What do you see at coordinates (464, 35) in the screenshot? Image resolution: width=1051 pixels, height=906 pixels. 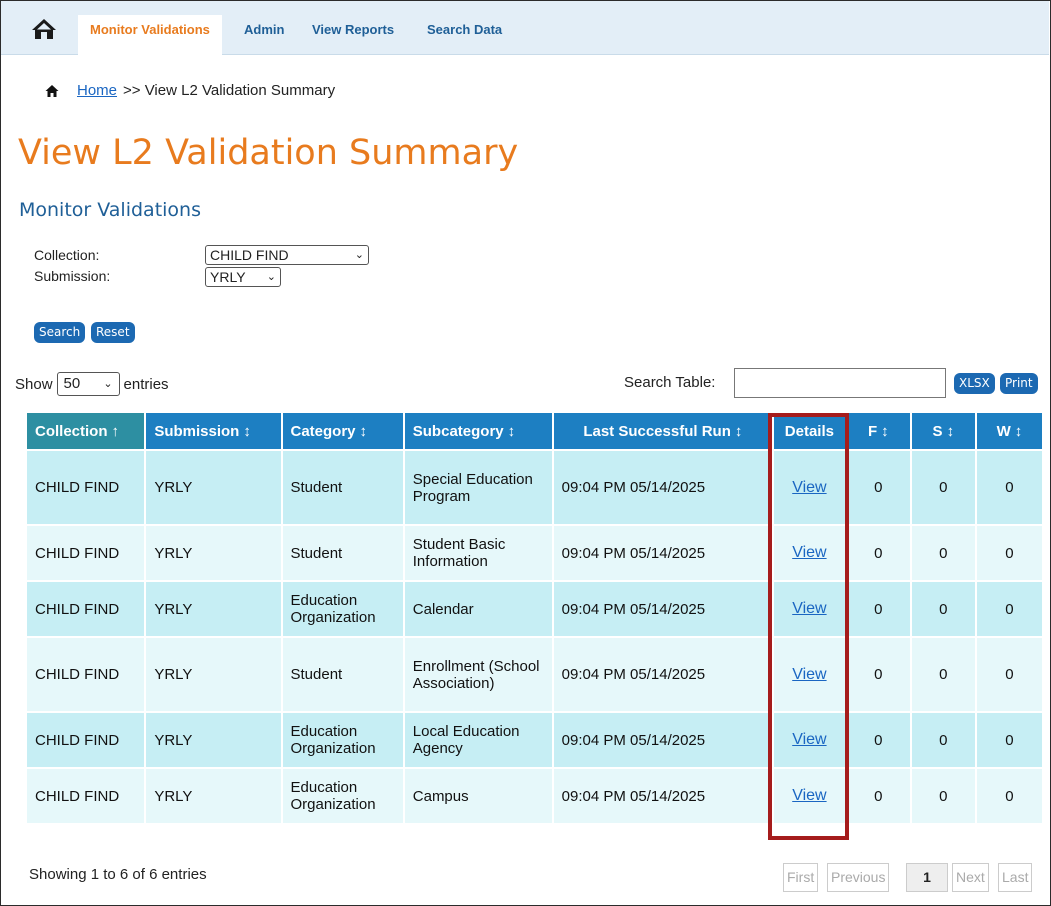 I see `tab-search-data: Search Data` at bounding box center [464, 35].